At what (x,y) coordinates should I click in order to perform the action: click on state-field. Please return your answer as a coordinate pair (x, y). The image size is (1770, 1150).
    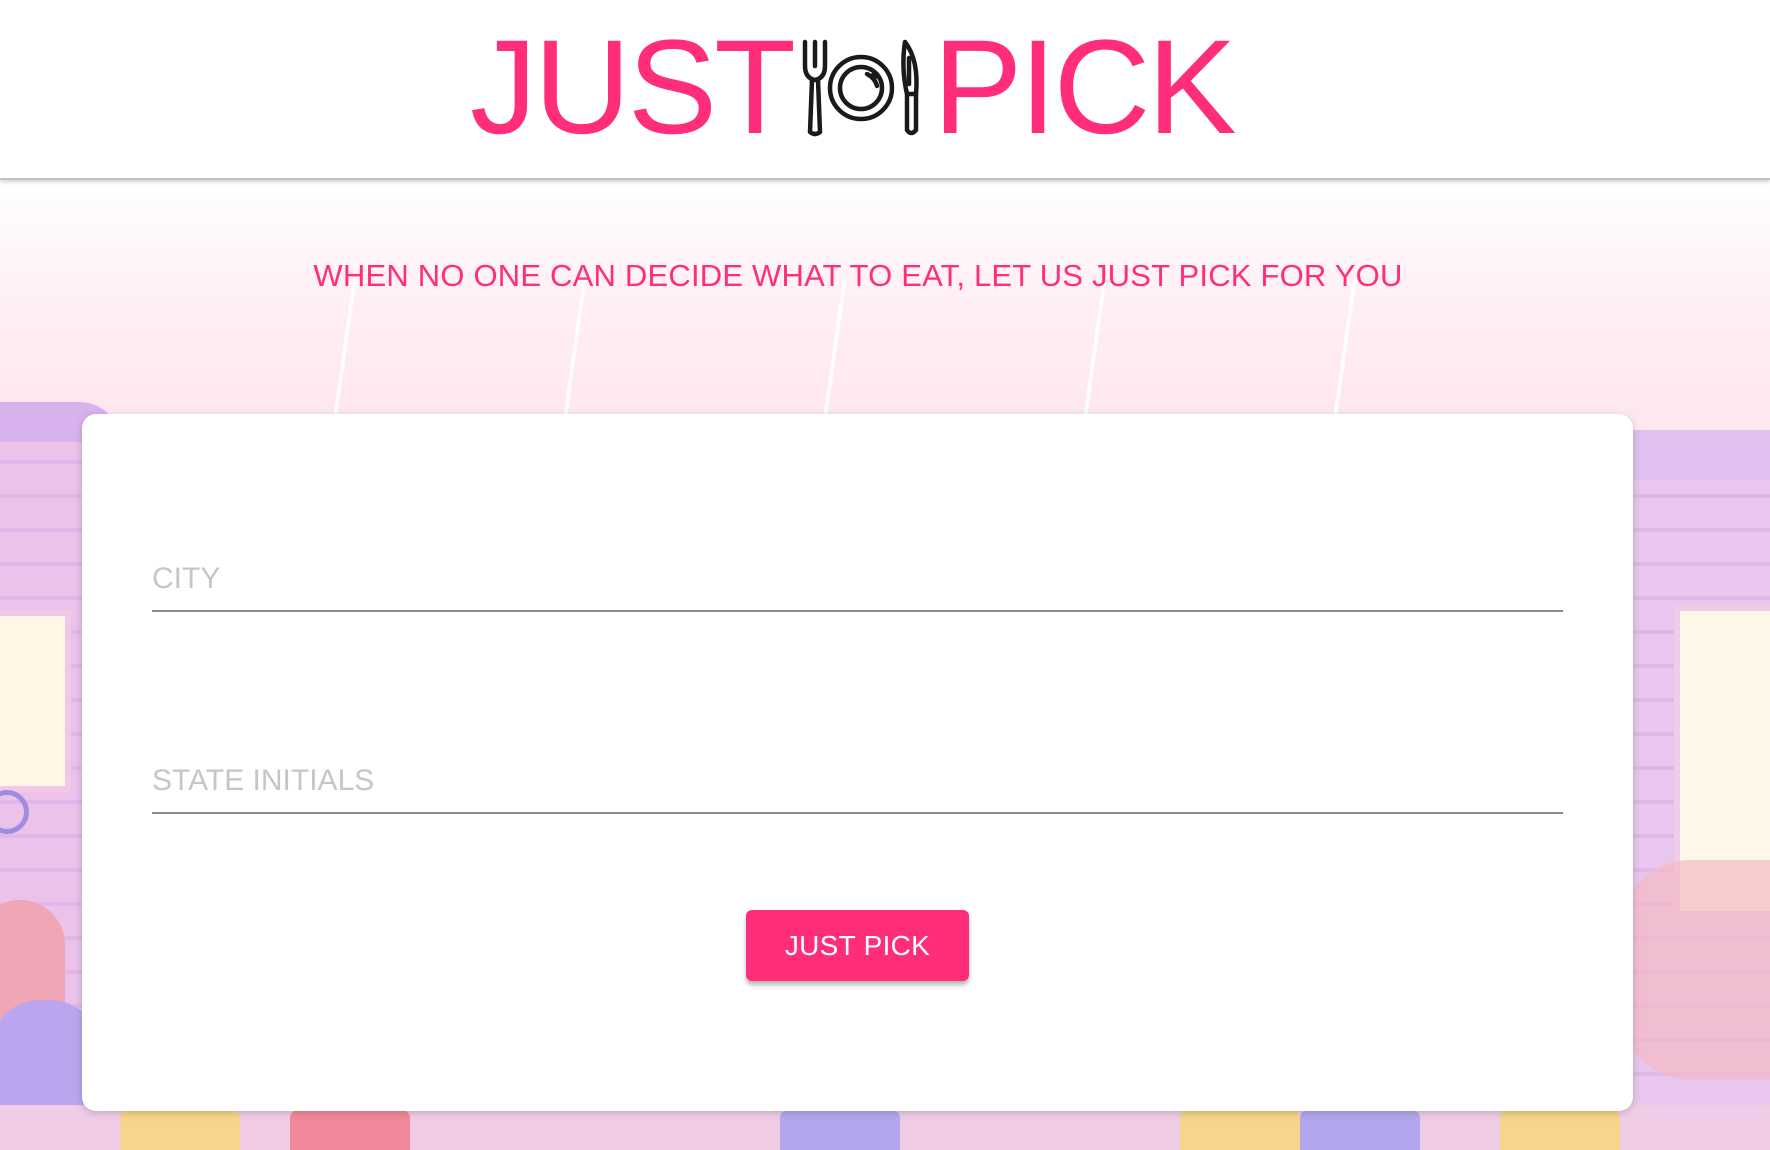
    Looking at the image, I should click on (857, 789).